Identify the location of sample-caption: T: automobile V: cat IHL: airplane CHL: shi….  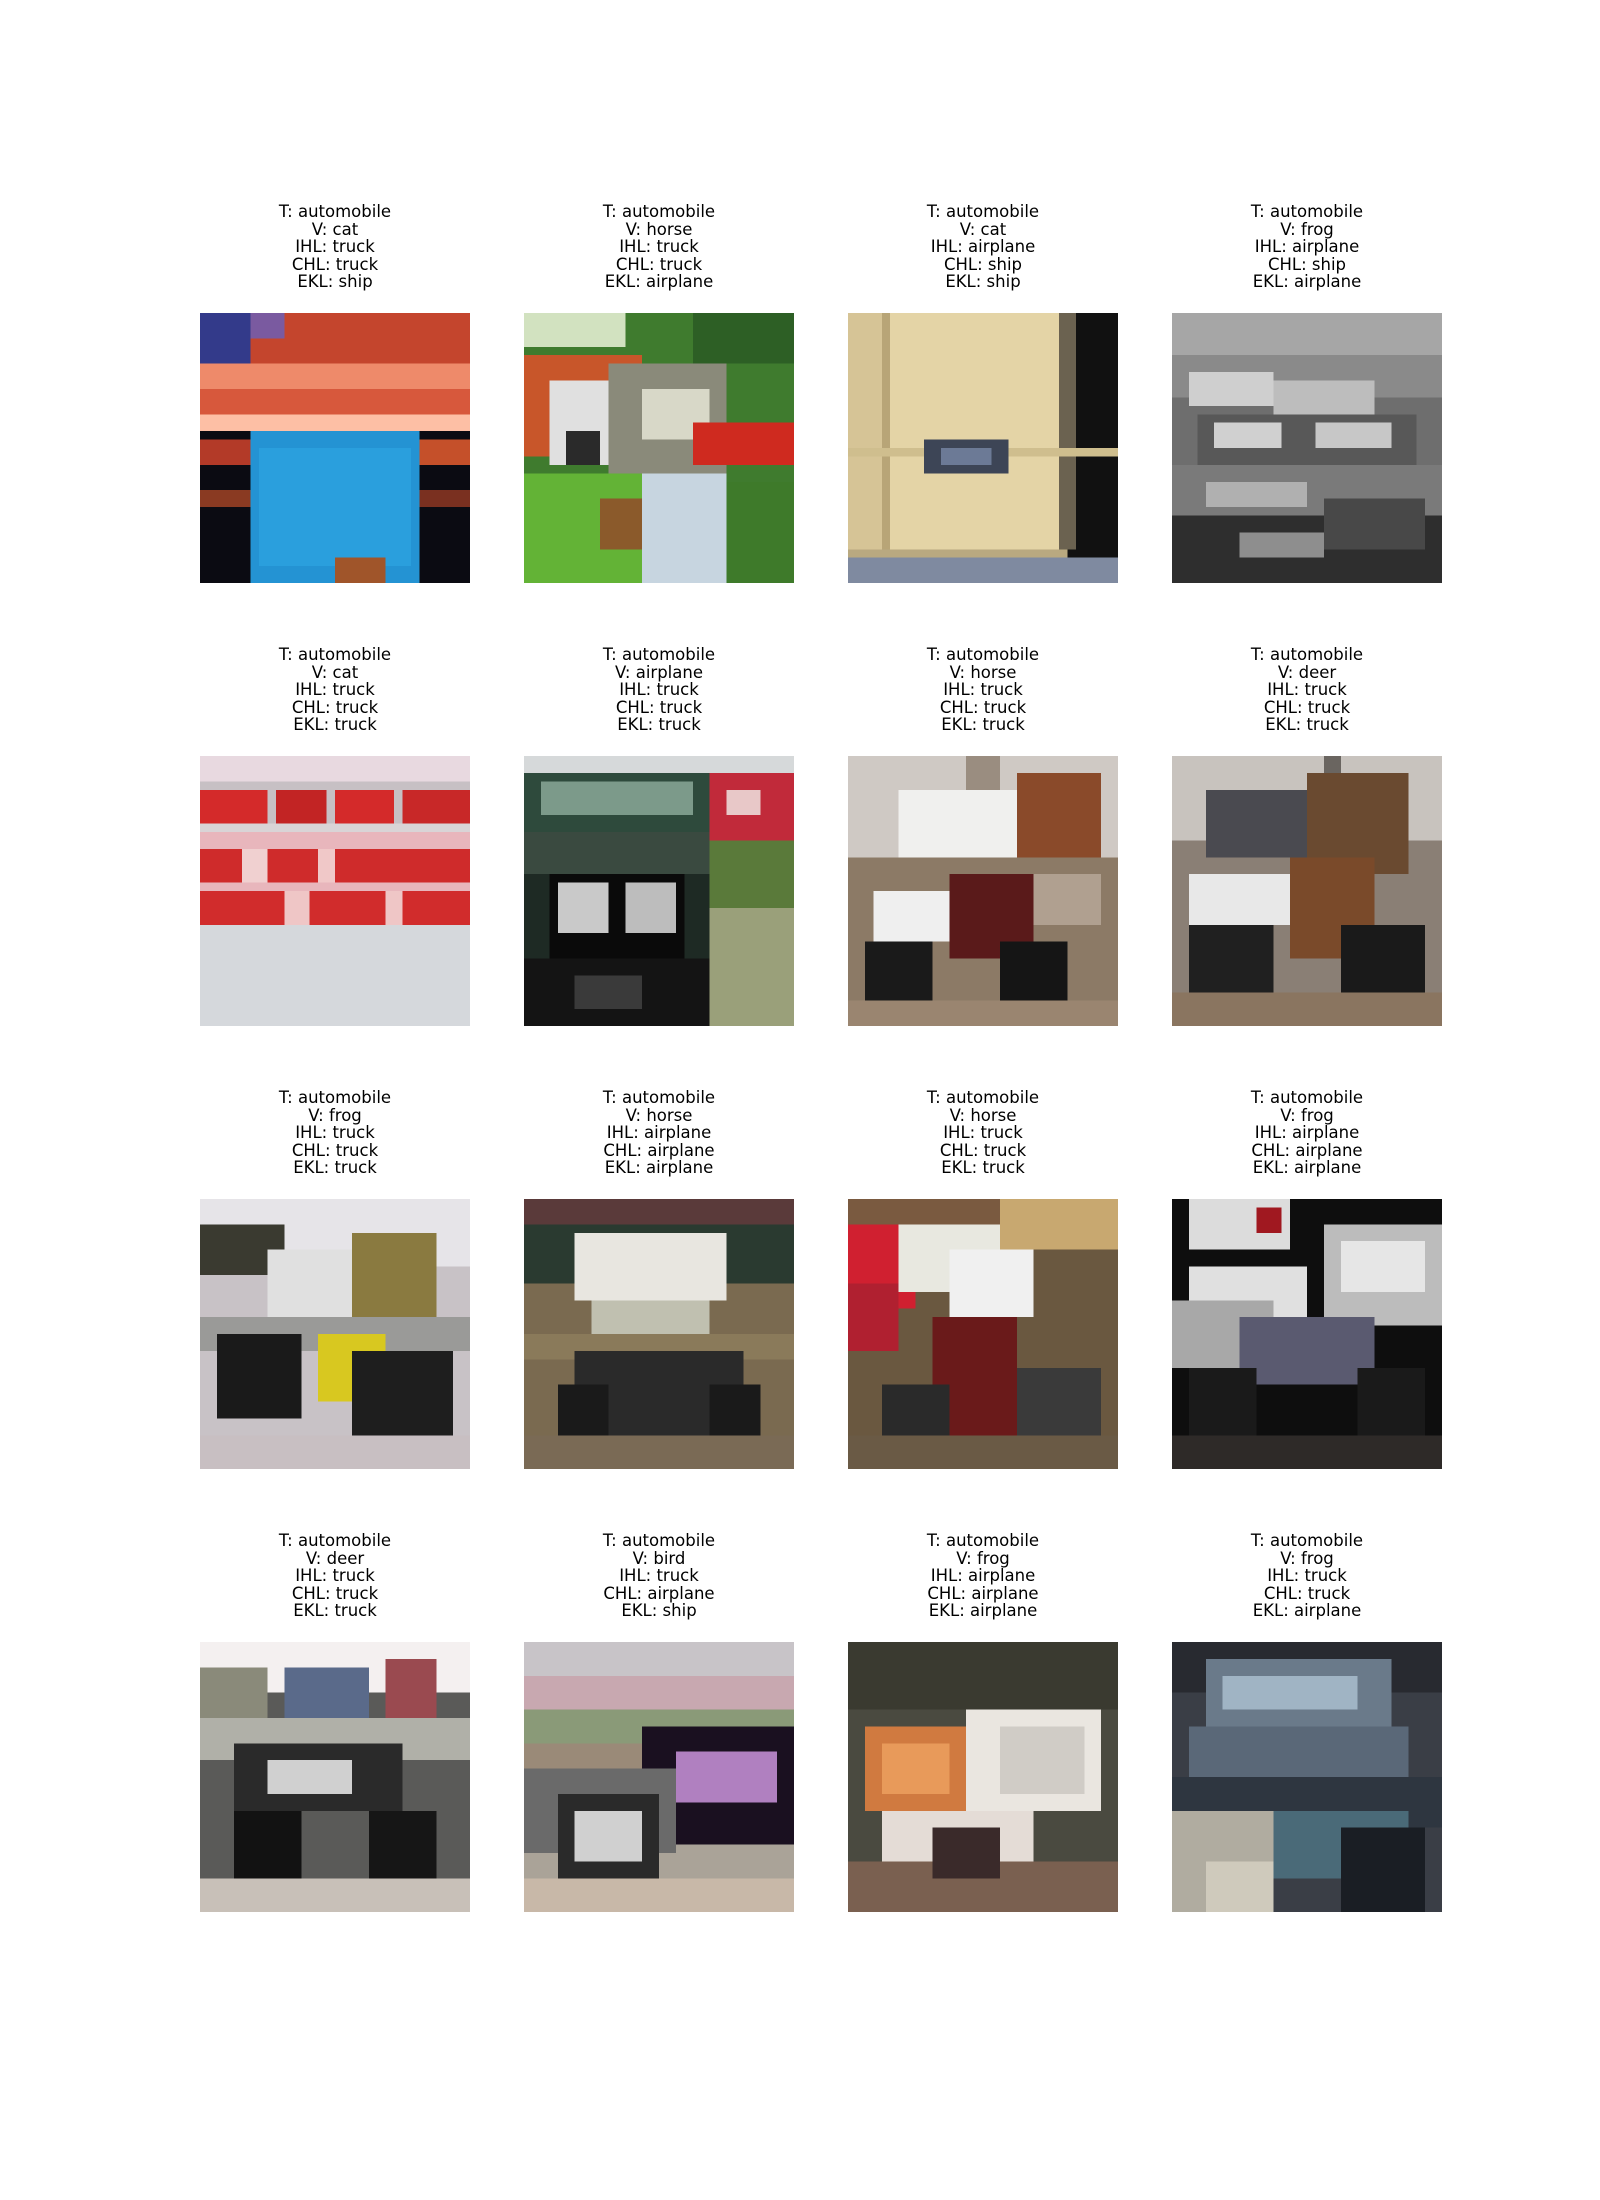
(983, 247).